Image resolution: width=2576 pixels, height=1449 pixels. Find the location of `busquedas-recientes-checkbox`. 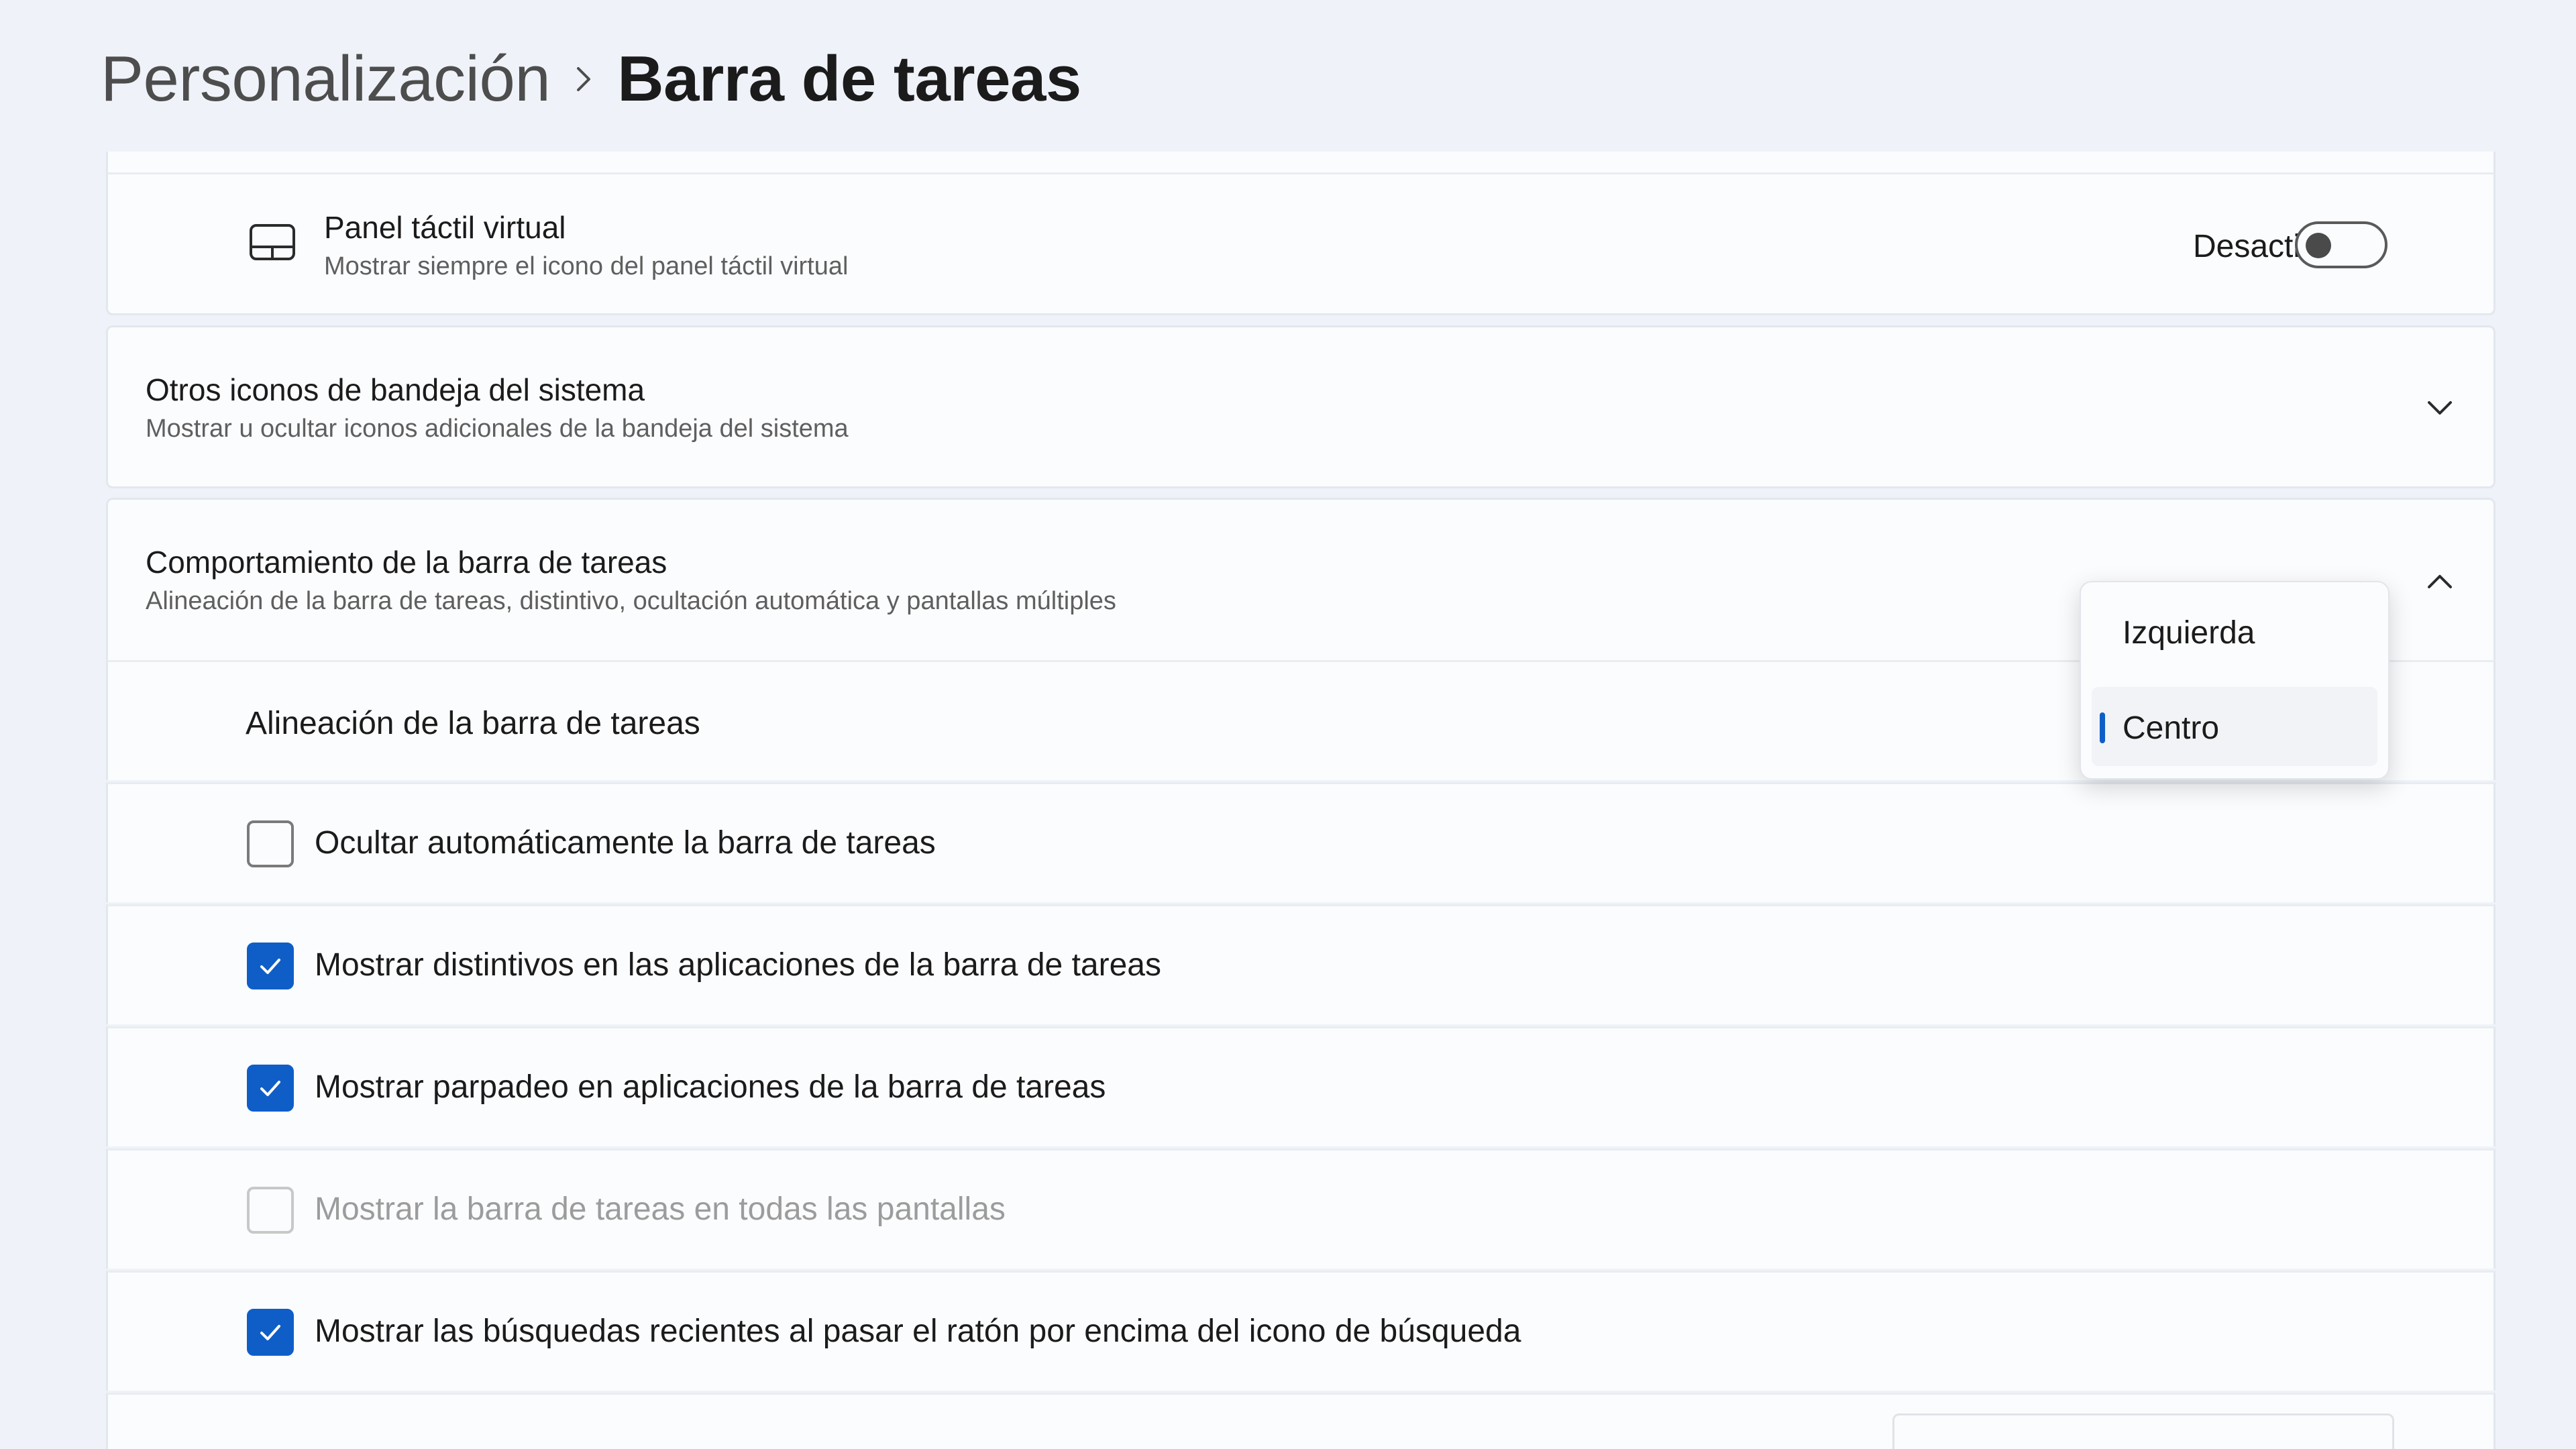

busquedas-recientes-checkbox is located at coordinates (270, 1332).